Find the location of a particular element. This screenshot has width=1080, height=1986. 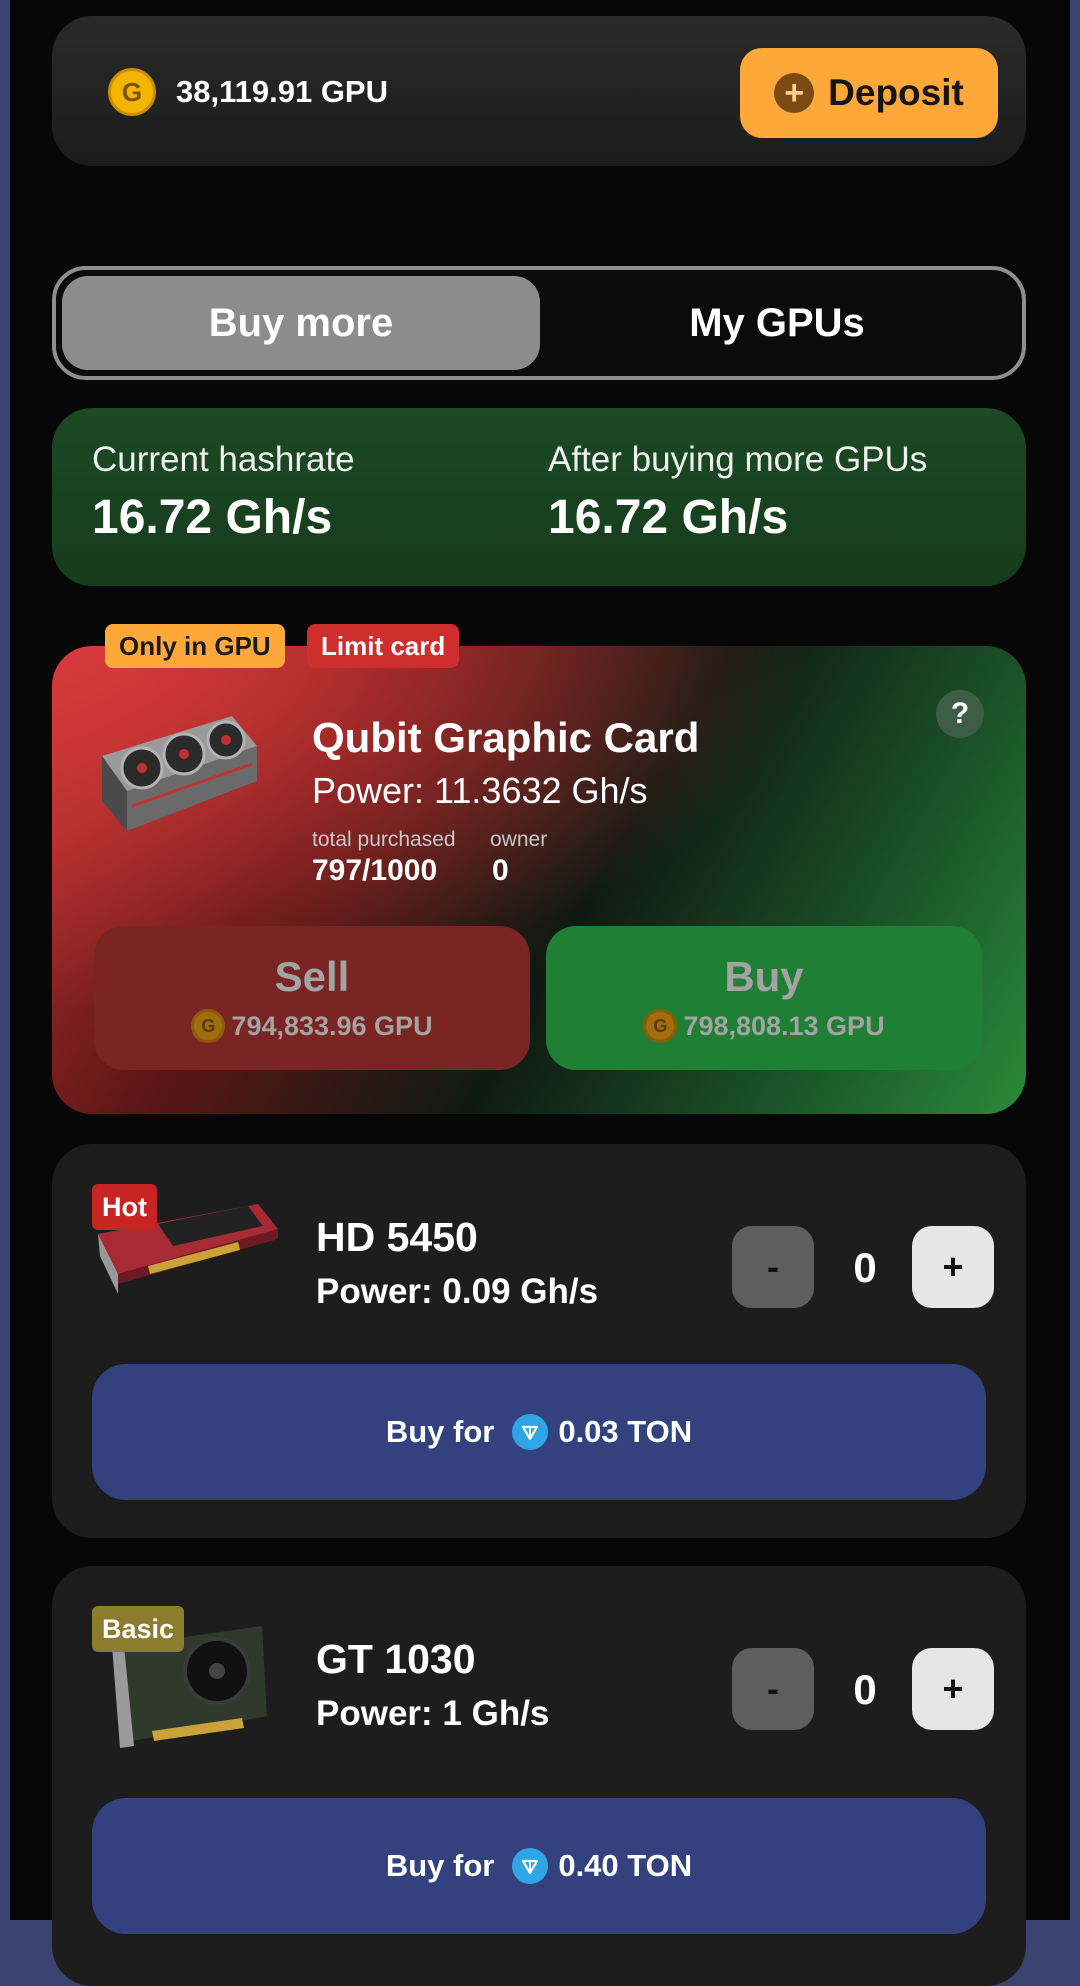

sell-price-value: 794,833.96 GPU is located at coordinates (332, 1025).